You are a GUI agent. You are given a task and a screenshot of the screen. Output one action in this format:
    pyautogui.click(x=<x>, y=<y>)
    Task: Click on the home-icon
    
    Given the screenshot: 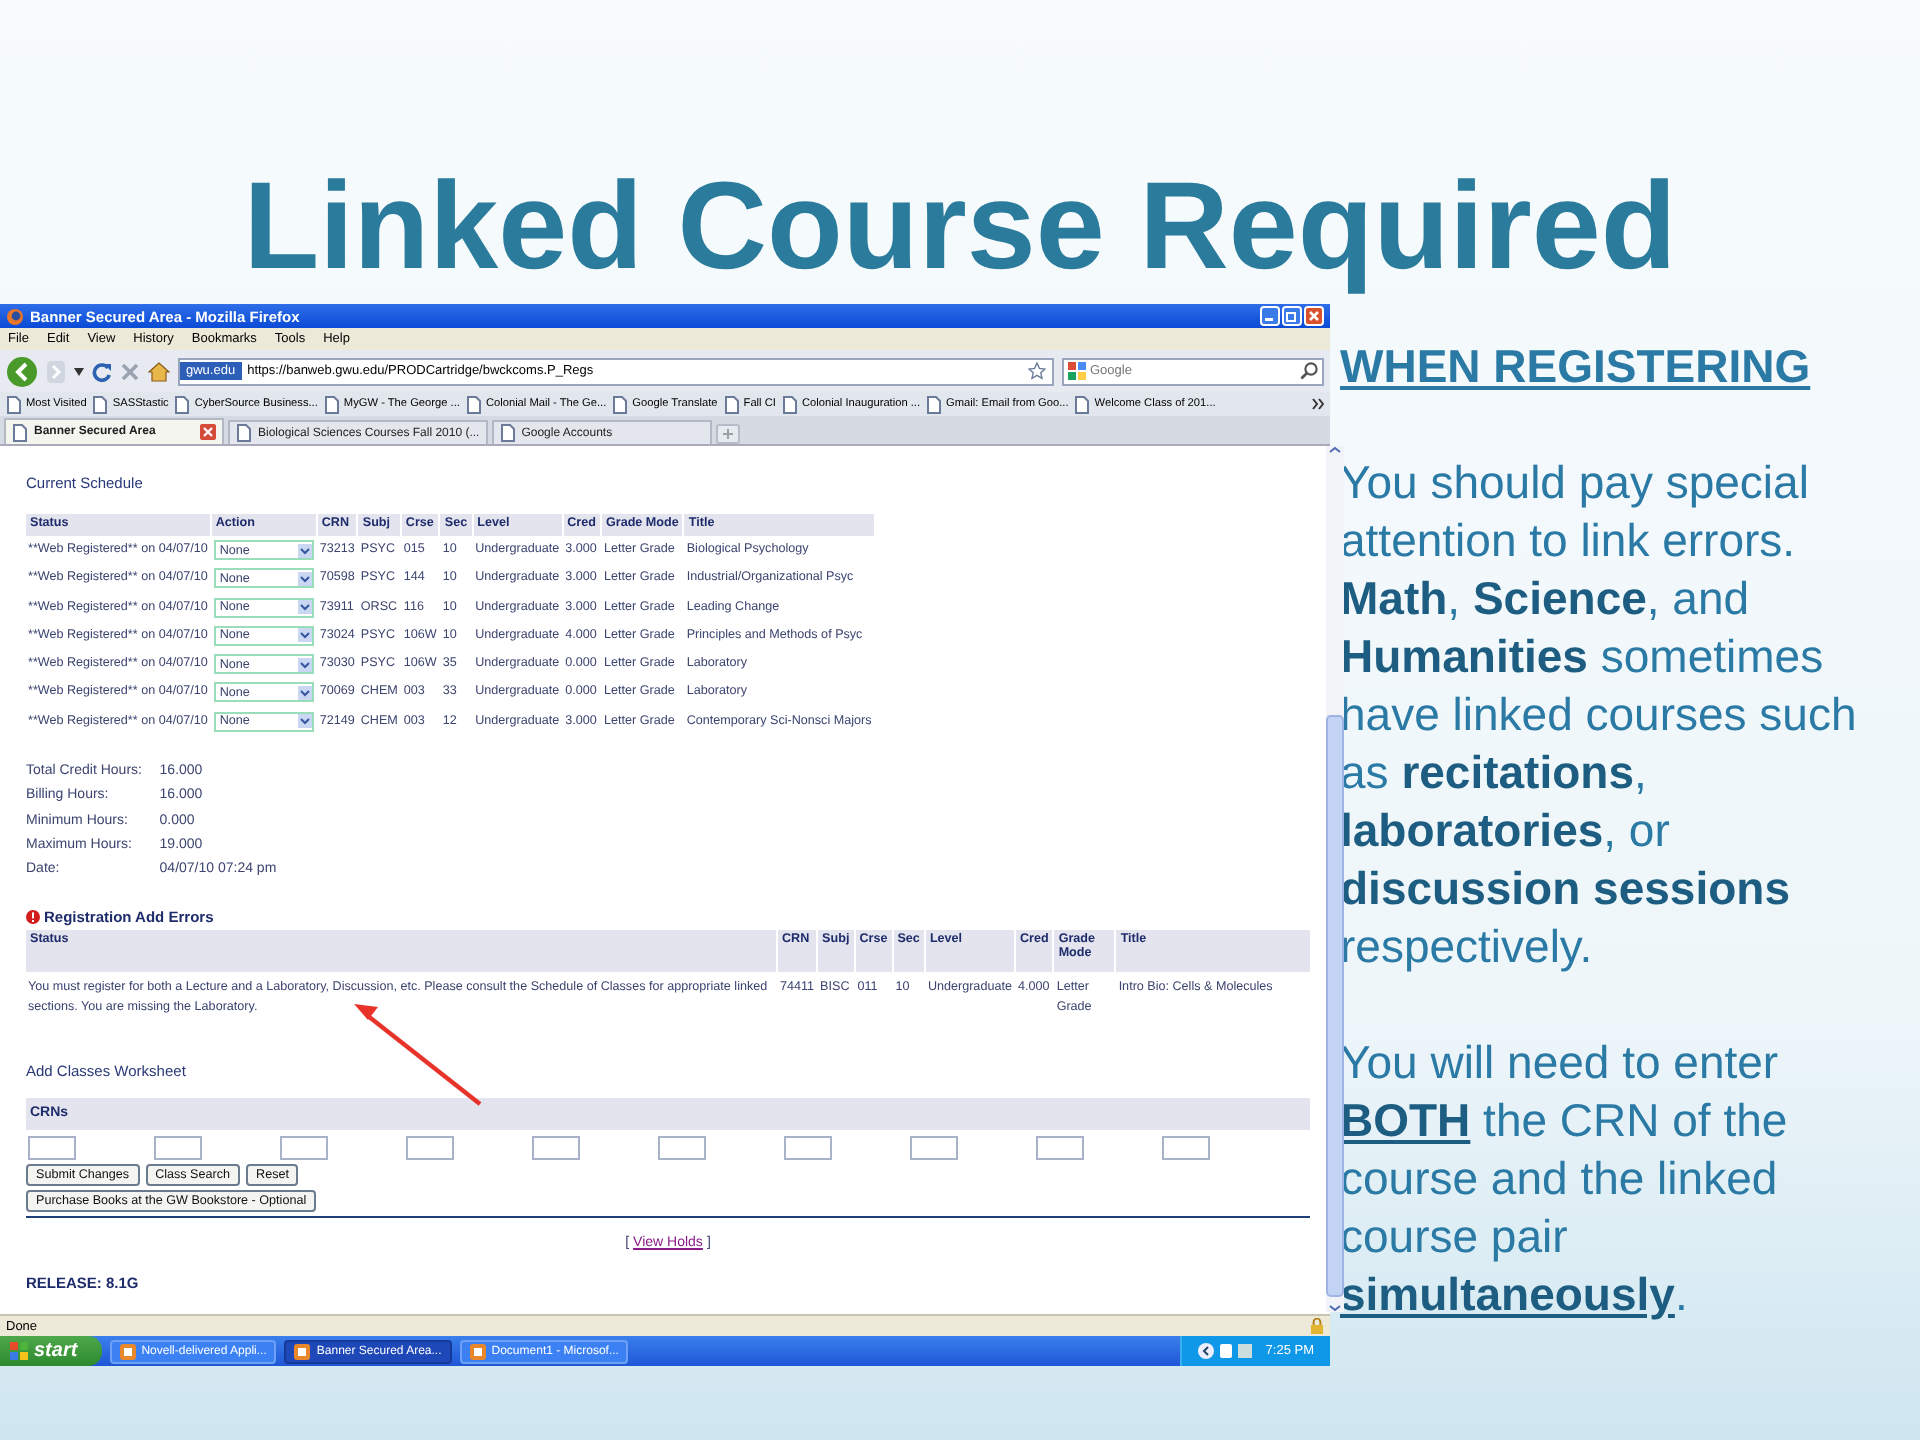 What is the action you would take?
    pyautogui.click(x=159, y=371)
    